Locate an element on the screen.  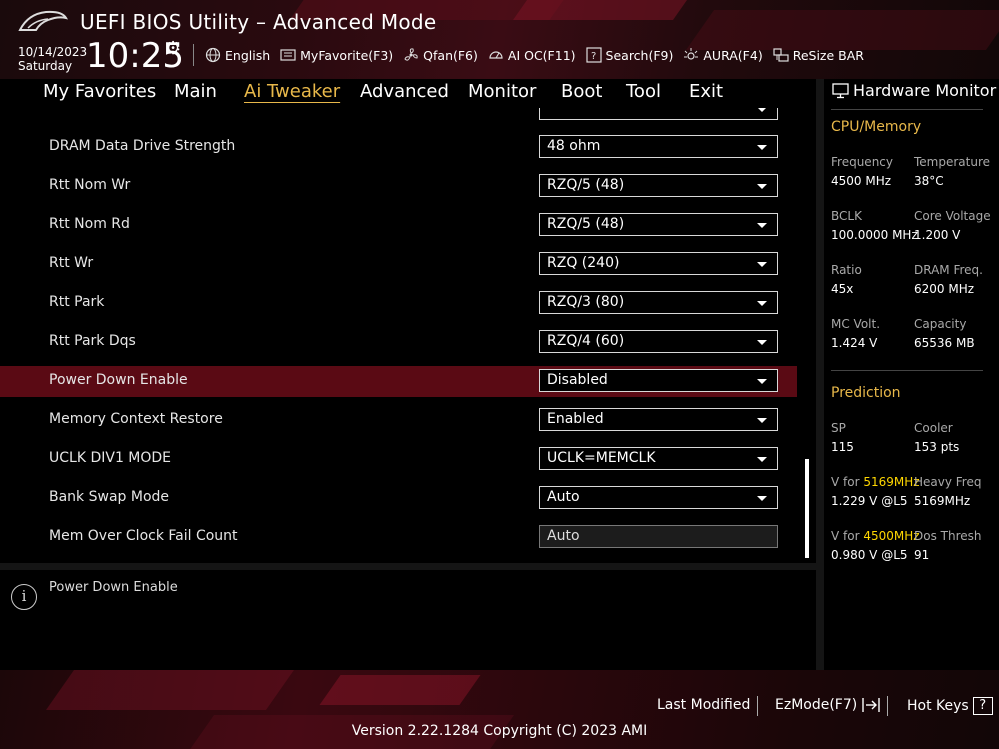
setting-value: Auto is located at coordinates (563, 536).